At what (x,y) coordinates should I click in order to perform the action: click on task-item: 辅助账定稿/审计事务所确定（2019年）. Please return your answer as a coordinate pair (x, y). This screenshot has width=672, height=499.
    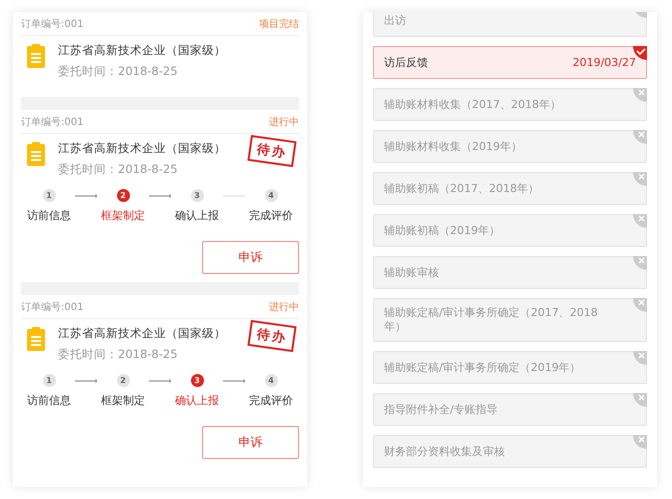
    Looking at the image, I should click on (510, 367).